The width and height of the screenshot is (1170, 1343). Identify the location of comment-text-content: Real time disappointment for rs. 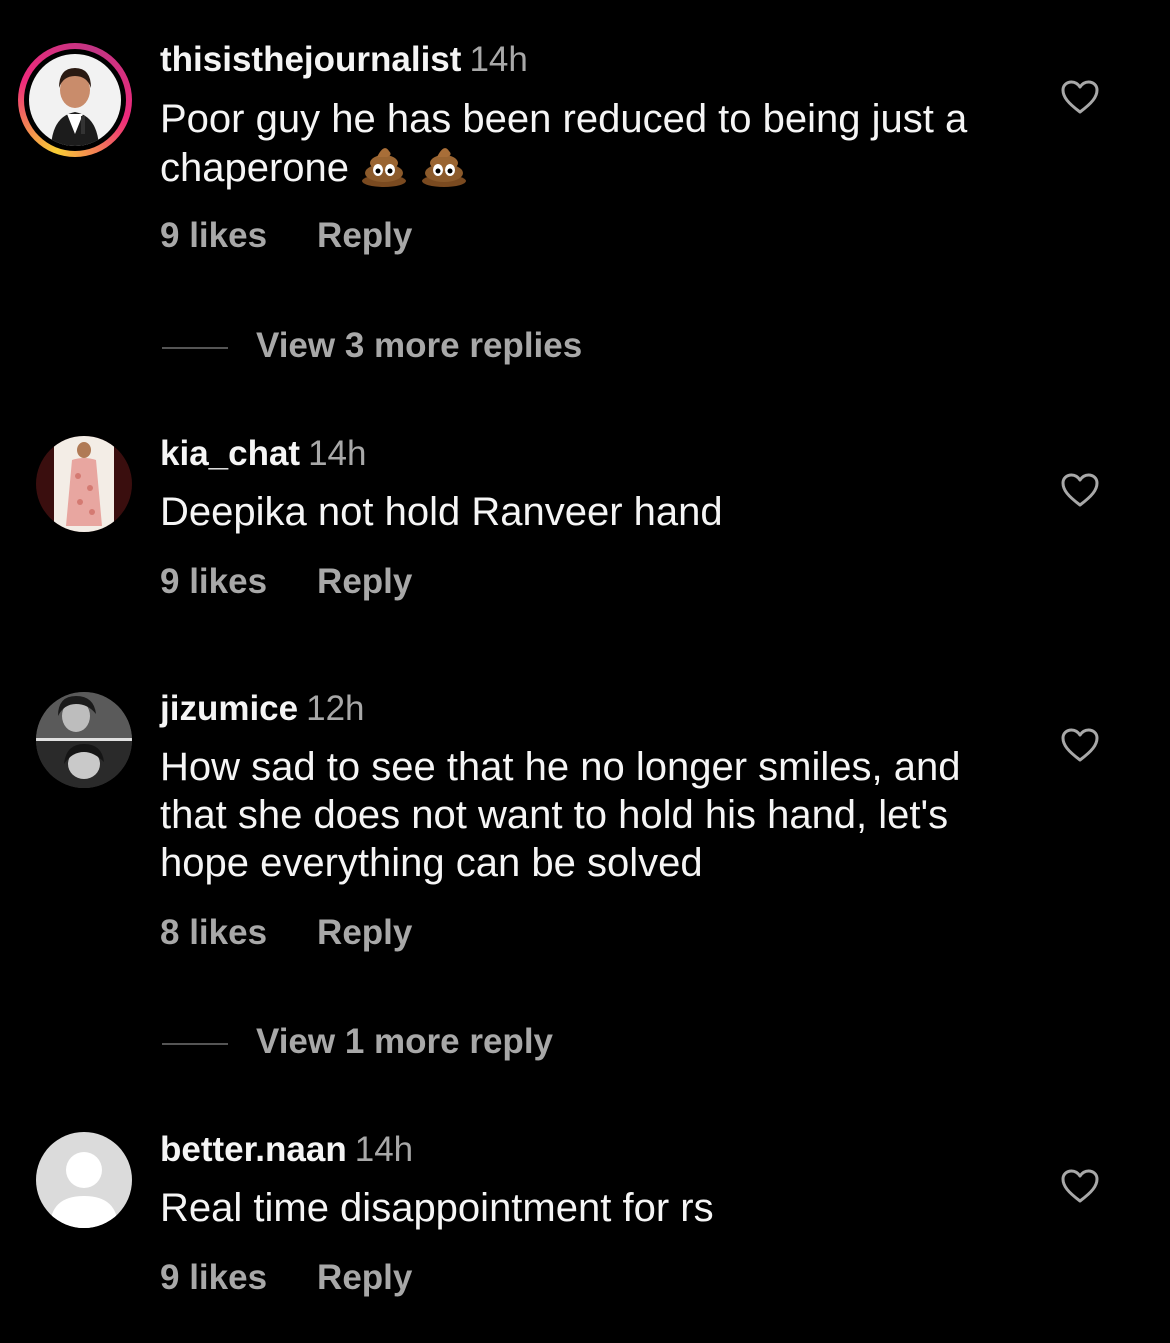
(437, 1208).